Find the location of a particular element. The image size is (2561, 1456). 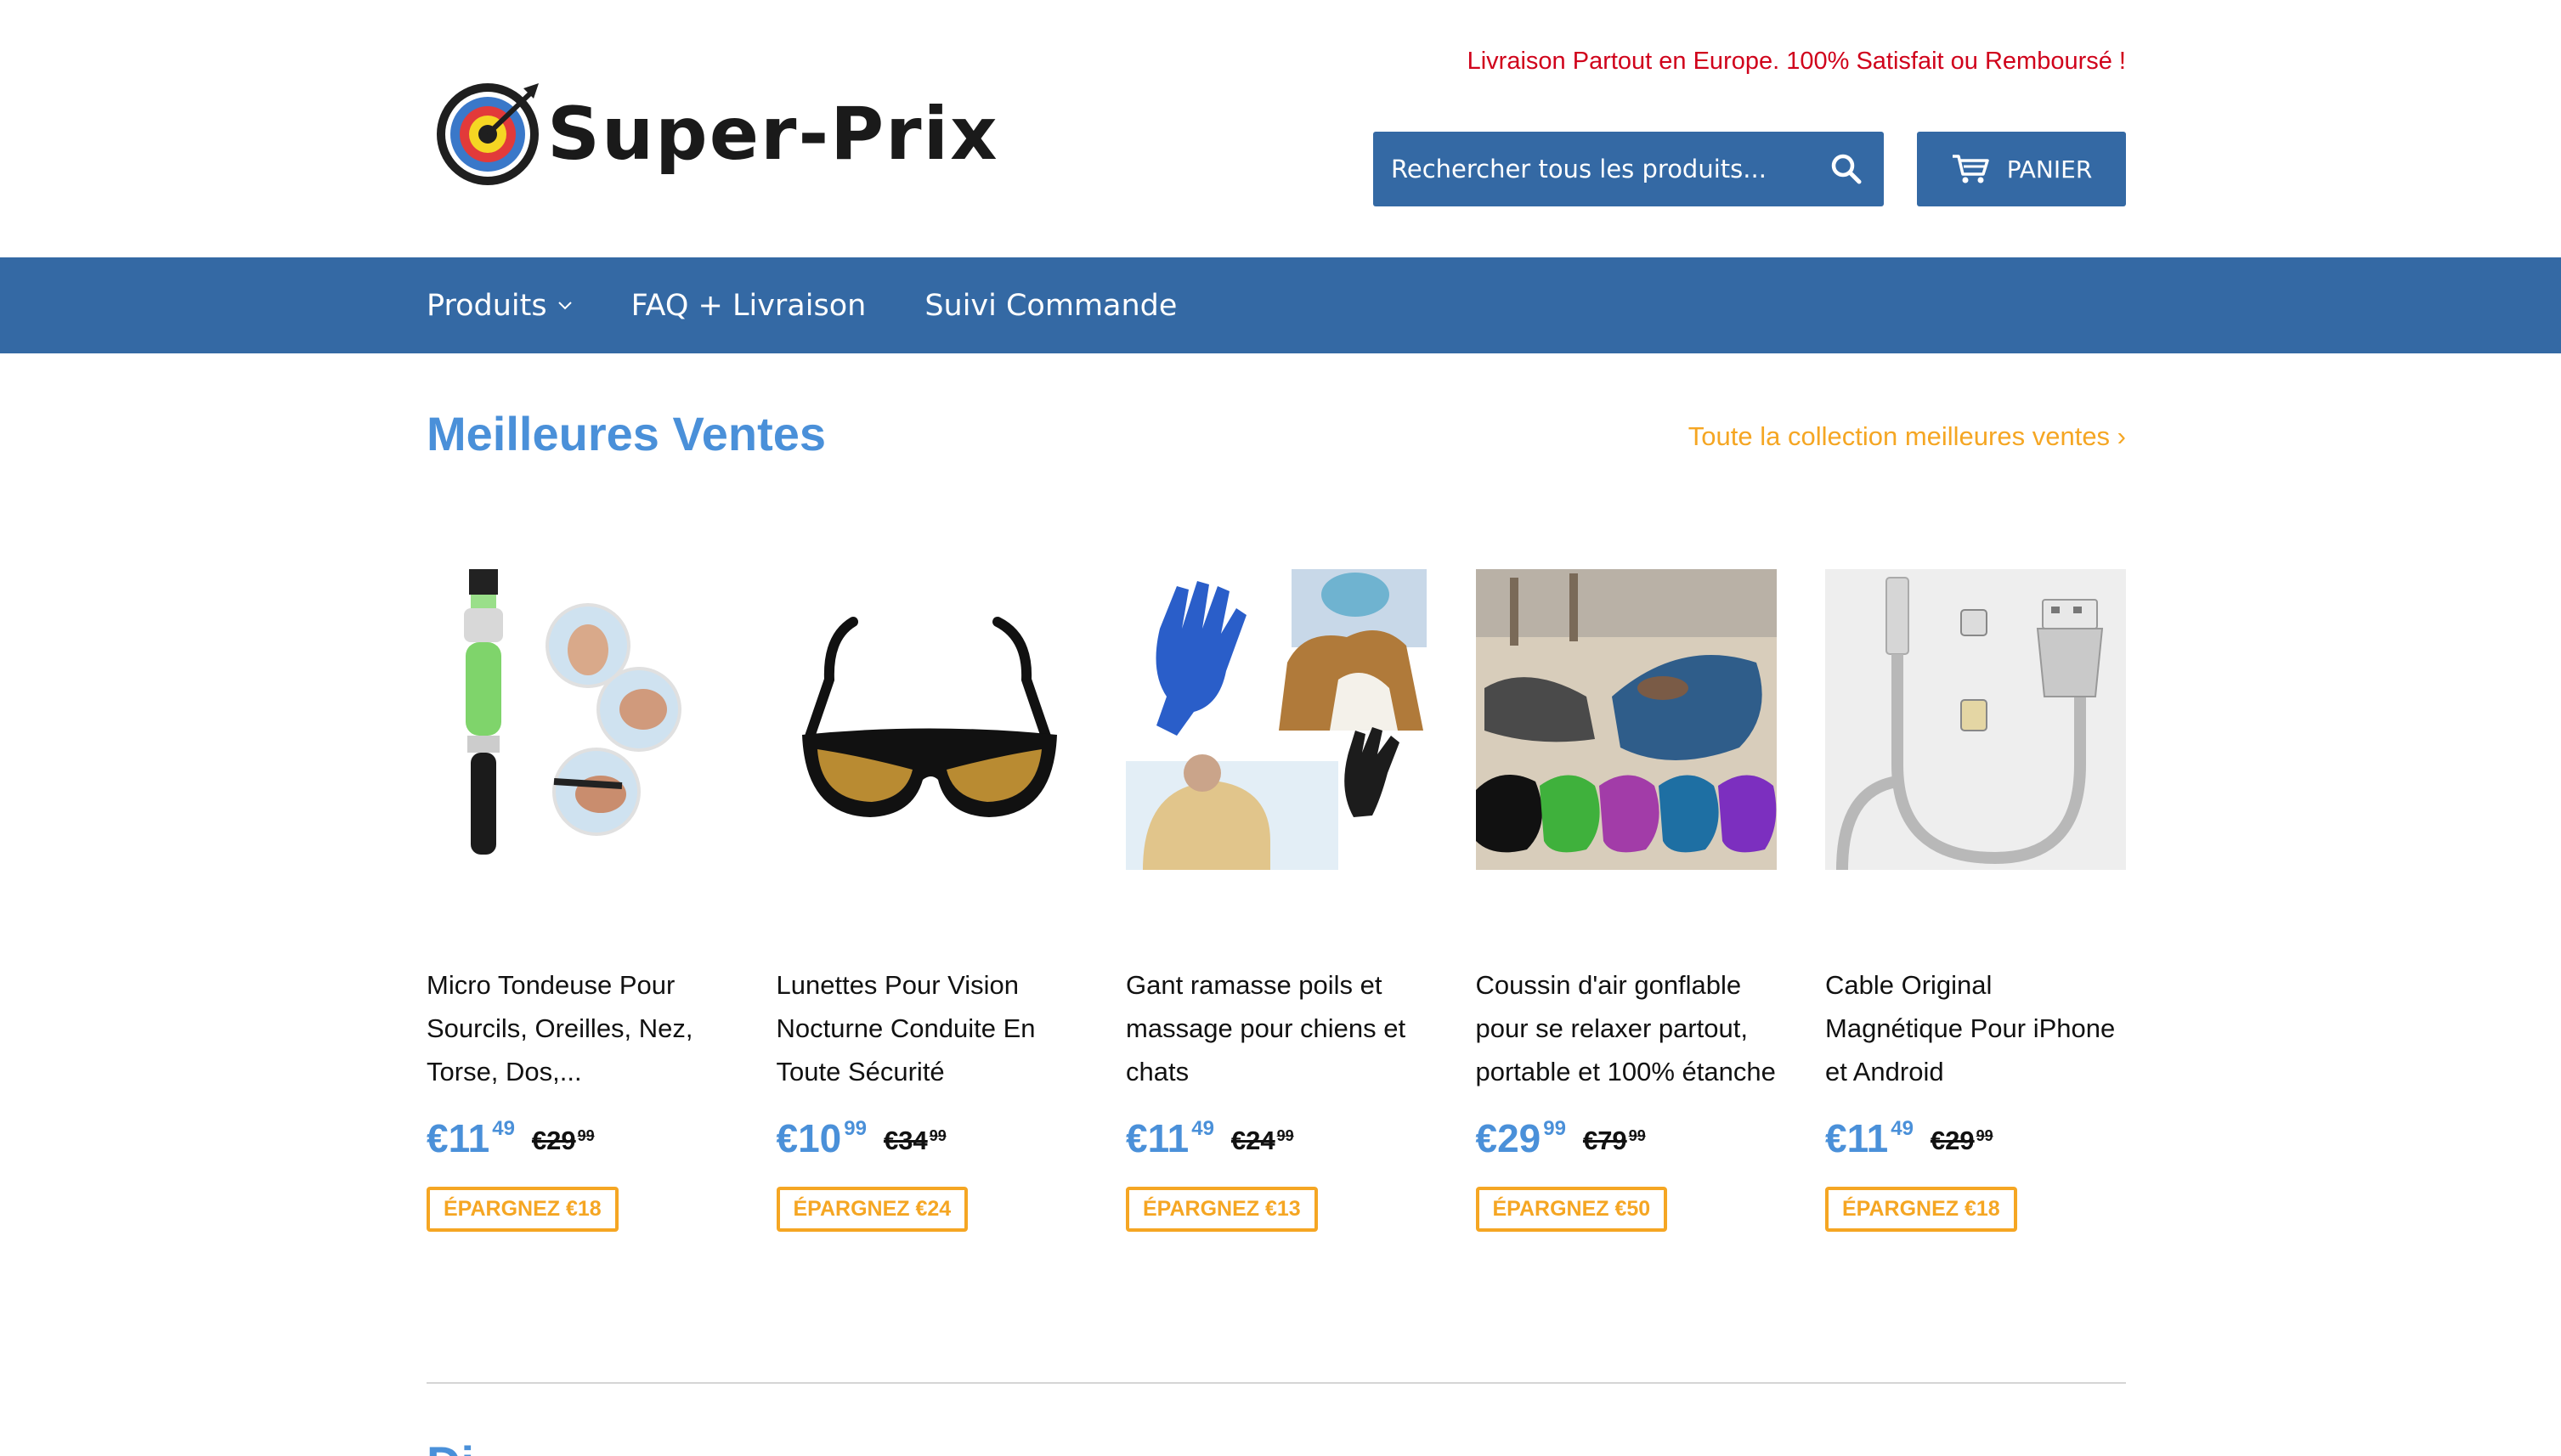

section-title: Meilleures Ventes is located at coordinates (627, 434).